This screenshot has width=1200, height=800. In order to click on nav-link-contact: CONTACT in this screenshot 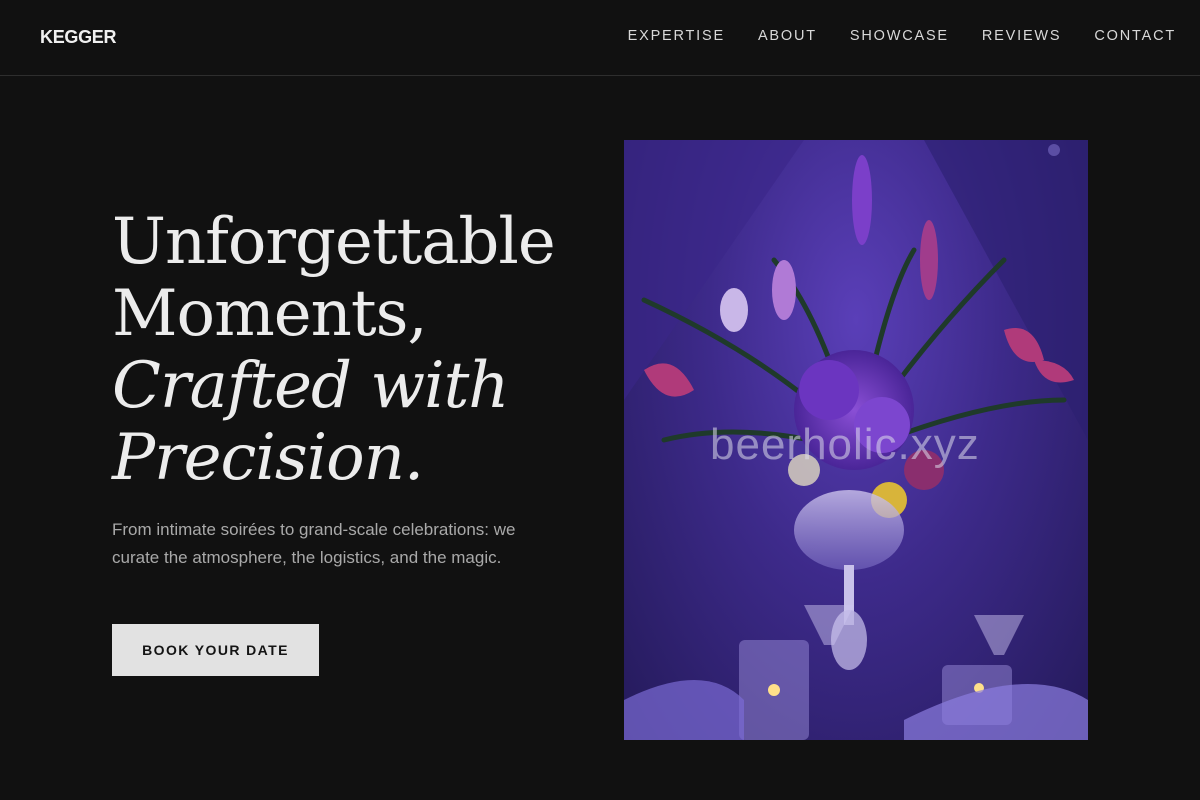, I will do `click(1135, 36)`.